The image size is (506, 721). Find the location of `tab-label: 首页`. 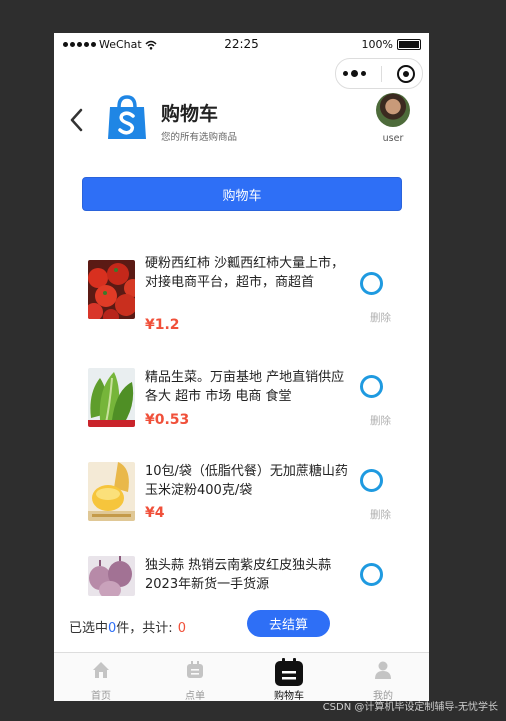

tab-label: 首页 is located at coordinates (101, 696).